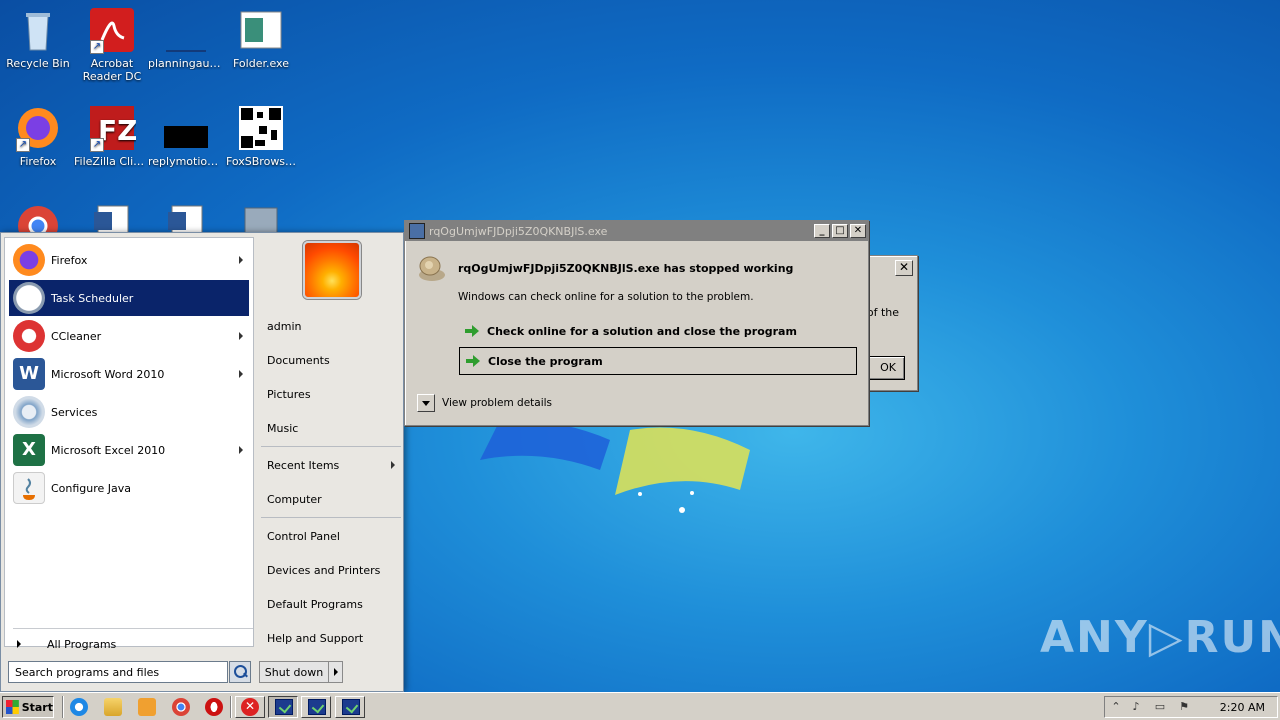 This screenshot has width=1280, height=720. Describe the element at coordinates (303, 536) in the screenshot. I see `start-link-label: Control Panel` at that location.